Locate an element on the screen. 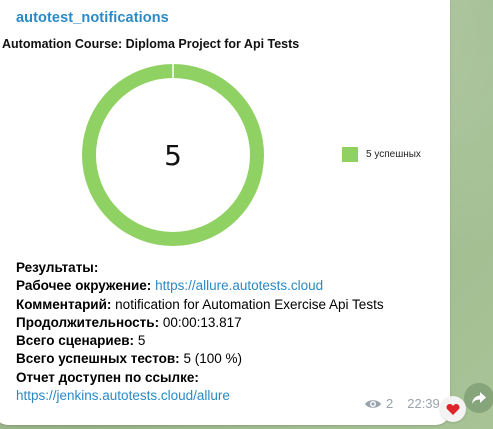 Image resolution: width=493 pixels, height=429 pixels. report-link: https://jenkins.autotests.cloud/allure is located at coordinates (123, 395).